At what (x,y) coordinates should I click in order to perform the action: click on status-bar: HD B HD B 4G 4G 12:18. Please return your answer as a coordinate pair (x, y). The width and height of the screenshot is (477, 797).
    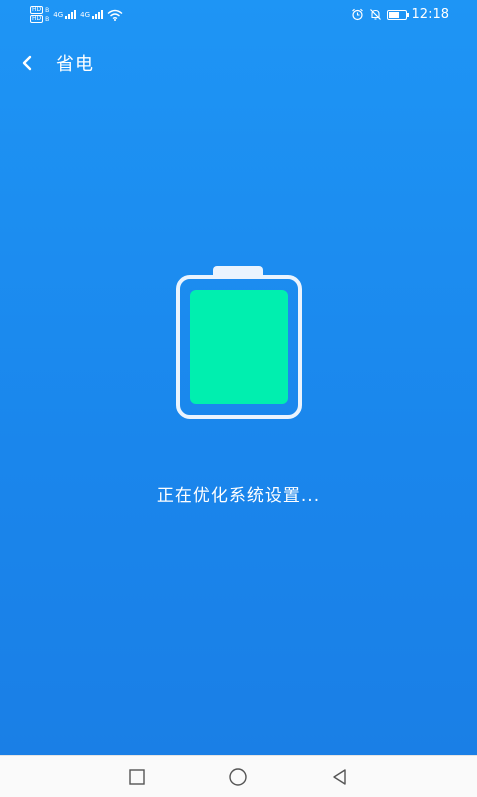
    Looking at the image, I should click on (238, 16).